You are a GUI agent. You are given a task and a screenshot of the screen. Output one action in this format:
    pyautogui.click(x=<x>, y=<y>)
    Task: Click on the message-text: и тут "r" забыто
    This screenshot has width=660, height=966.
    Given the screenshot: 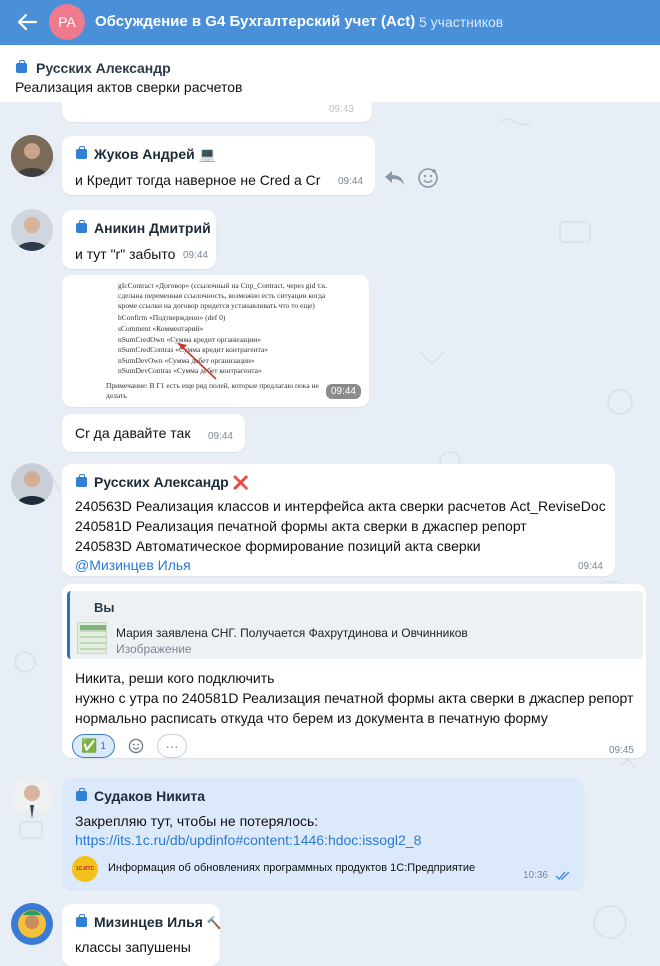 What is the action you would take?
    pyautogui.click(x=125, y=254)
    